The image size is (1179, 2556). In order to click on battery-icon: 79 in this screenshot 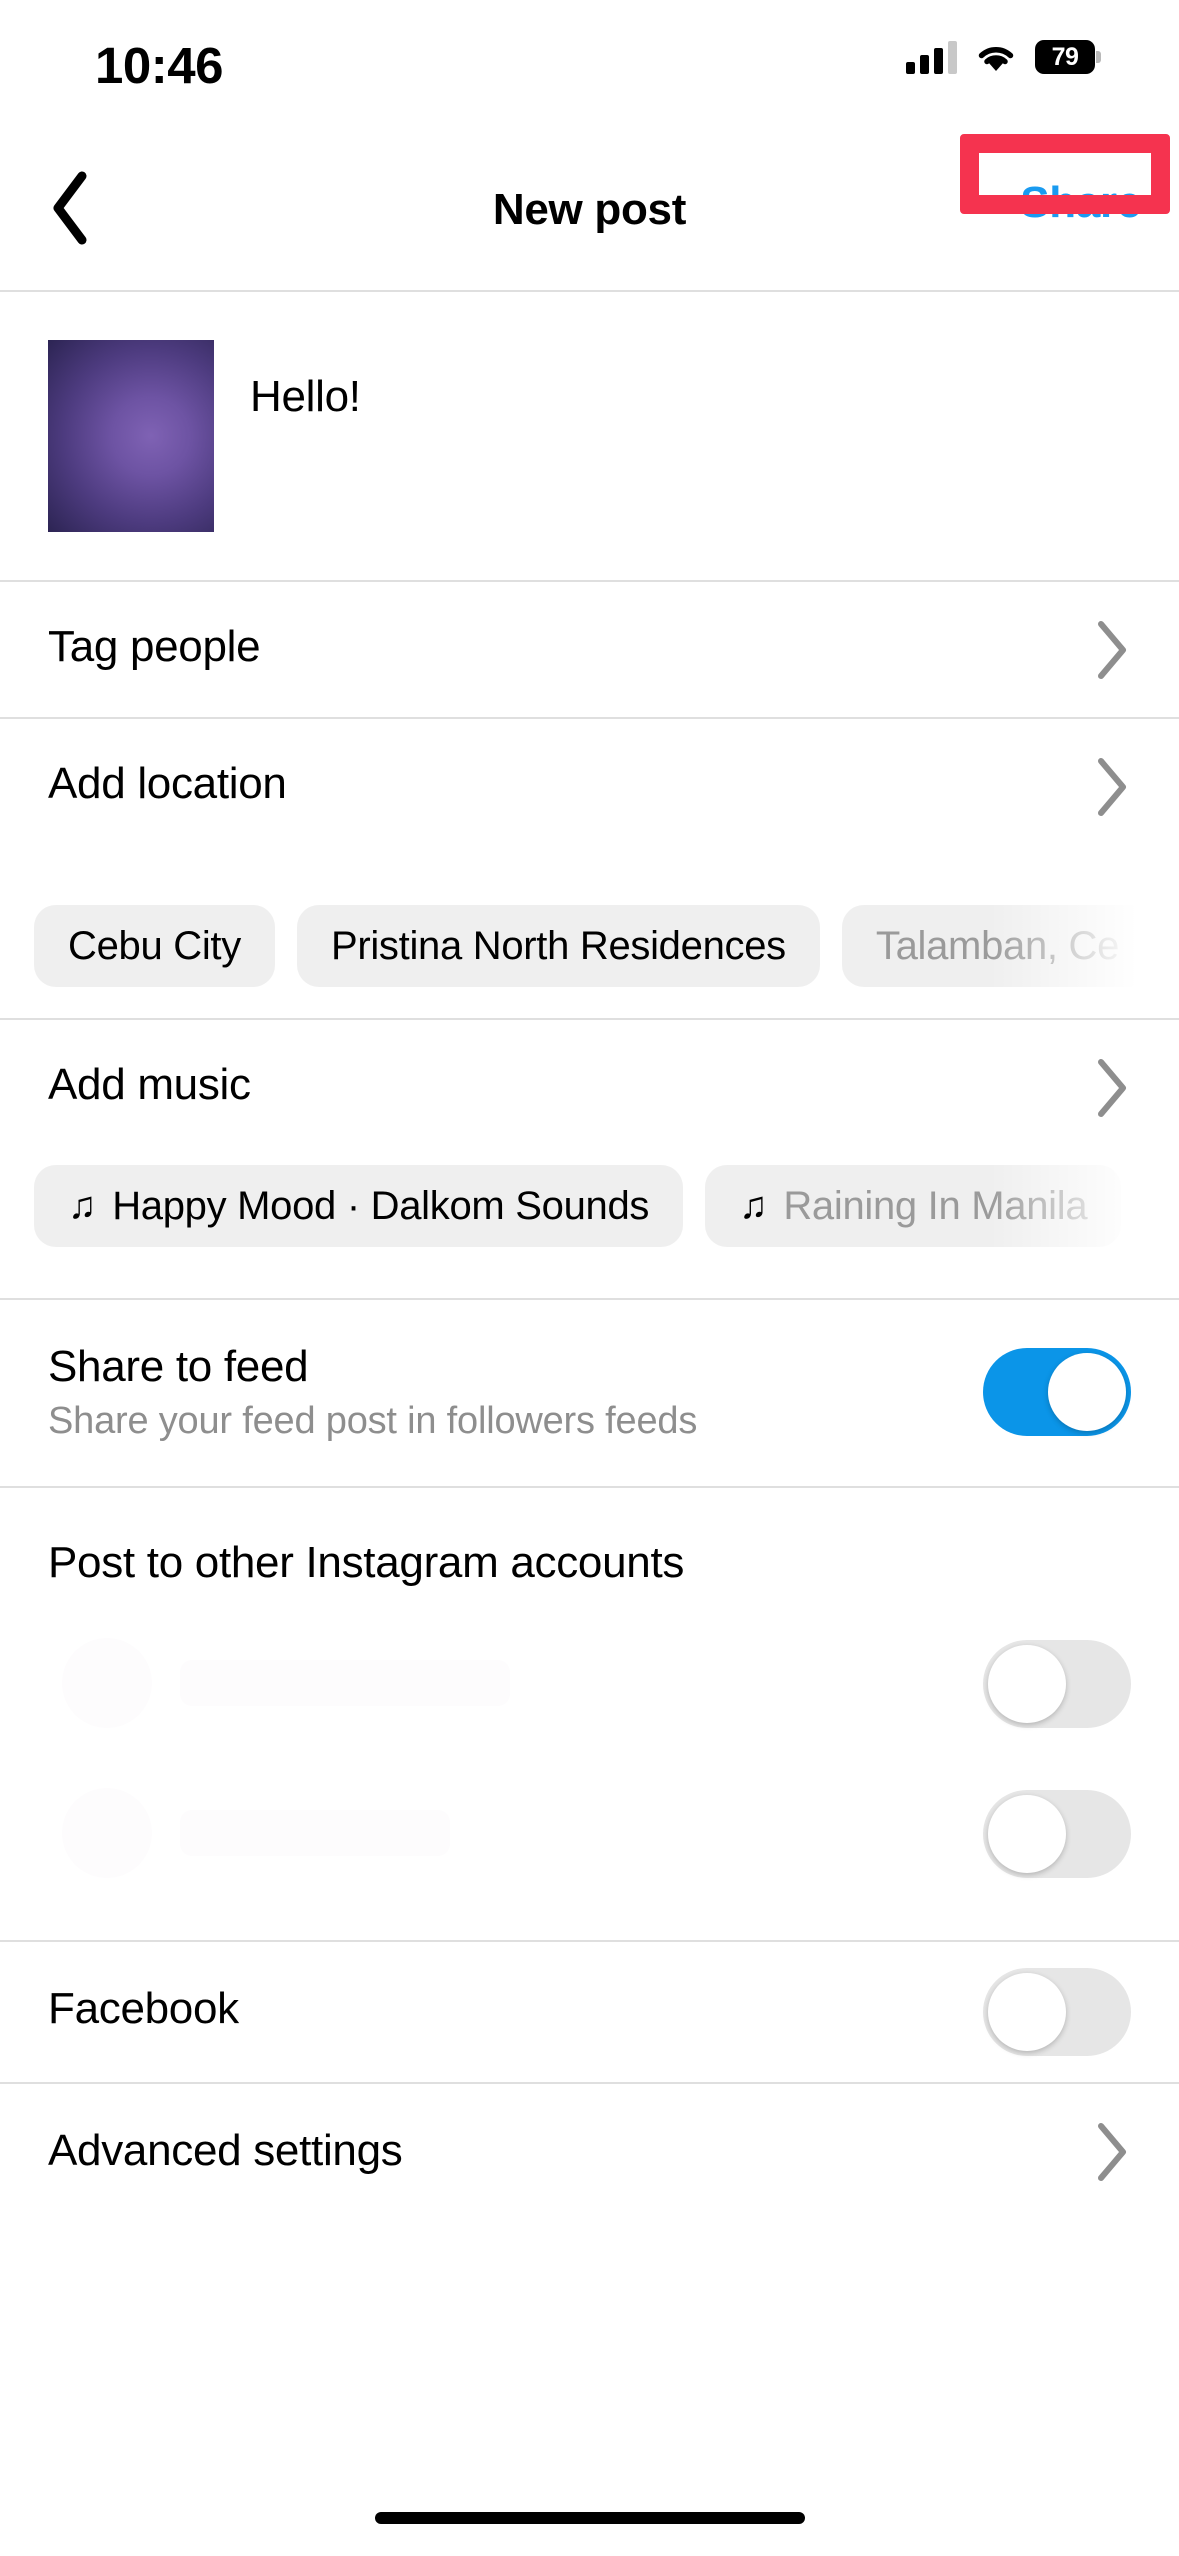, I will do `click(1068, 57)`.